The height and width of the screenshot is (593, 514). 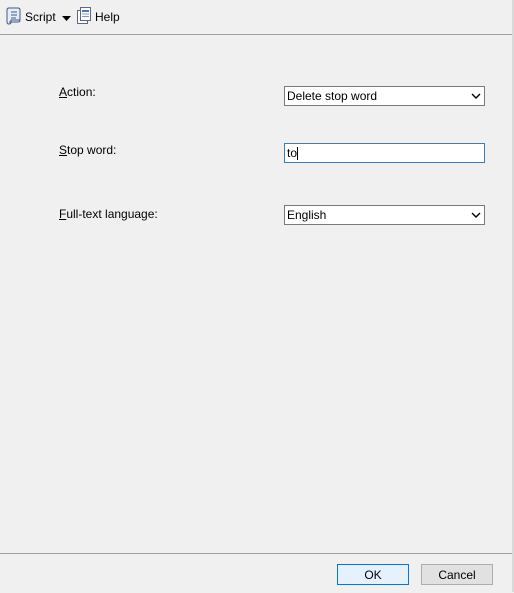 What do you see at coordinates (298, 153) in the screenshot?
I see `text-caret` at bounding box center [298, 153].